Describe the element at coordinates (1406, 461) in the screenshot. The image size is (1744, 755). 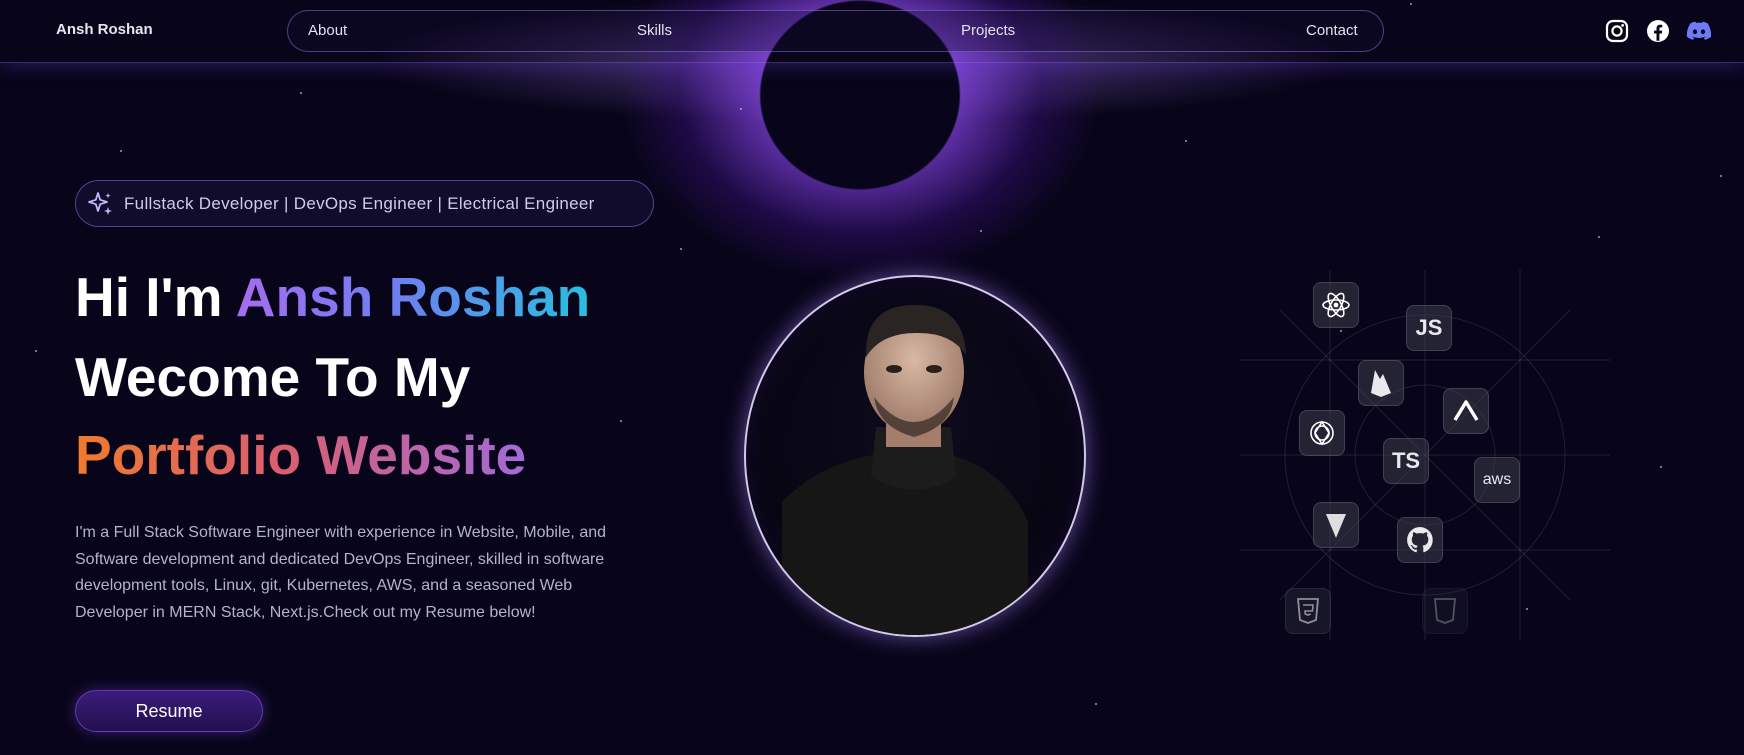
I see `typescript-icon: TS` at that location.